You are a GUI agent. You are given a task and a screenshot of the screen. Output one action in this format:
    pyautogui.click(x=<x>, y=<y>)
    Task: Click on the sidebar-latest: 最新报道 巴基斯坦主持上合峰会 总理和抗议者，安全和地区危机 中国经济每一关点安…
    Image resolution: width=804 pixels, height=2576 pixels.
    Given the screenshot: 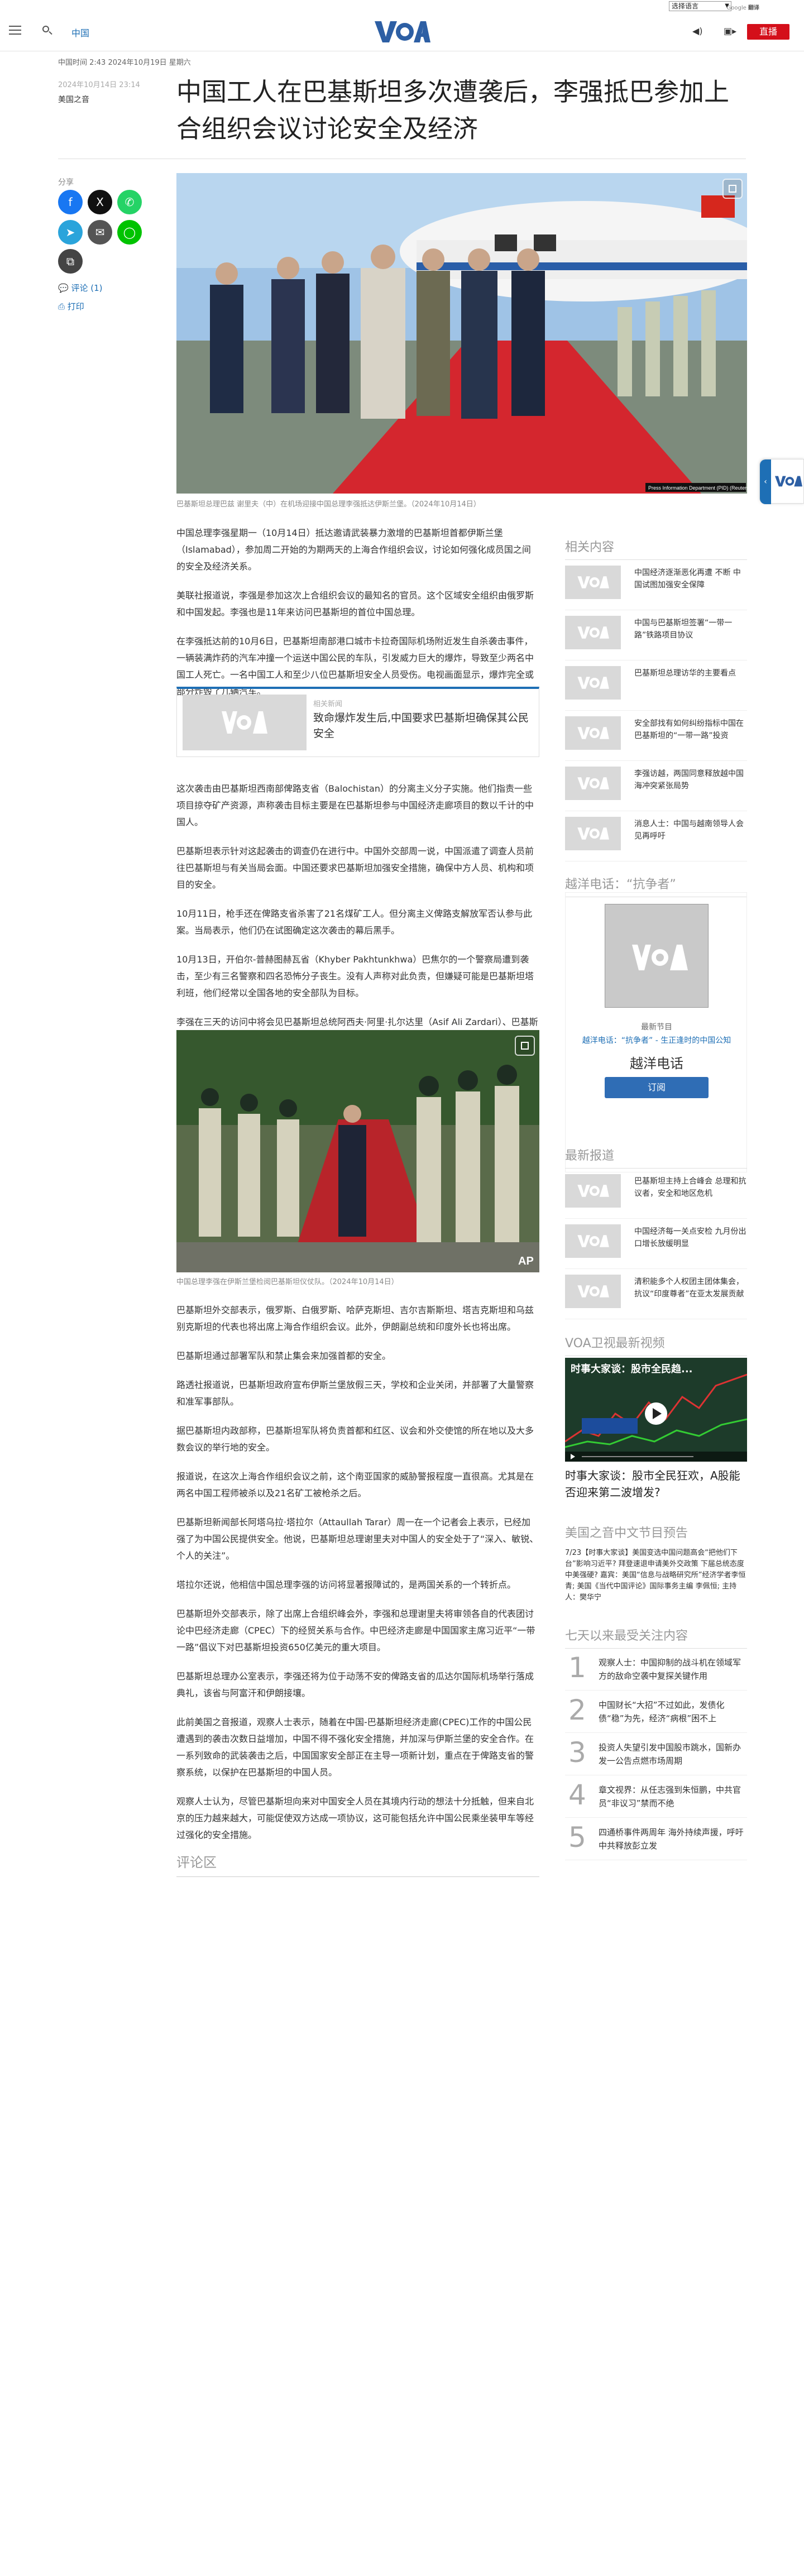 What is the action you would take?
    pyautogui.click(x=656, y=1232)
    